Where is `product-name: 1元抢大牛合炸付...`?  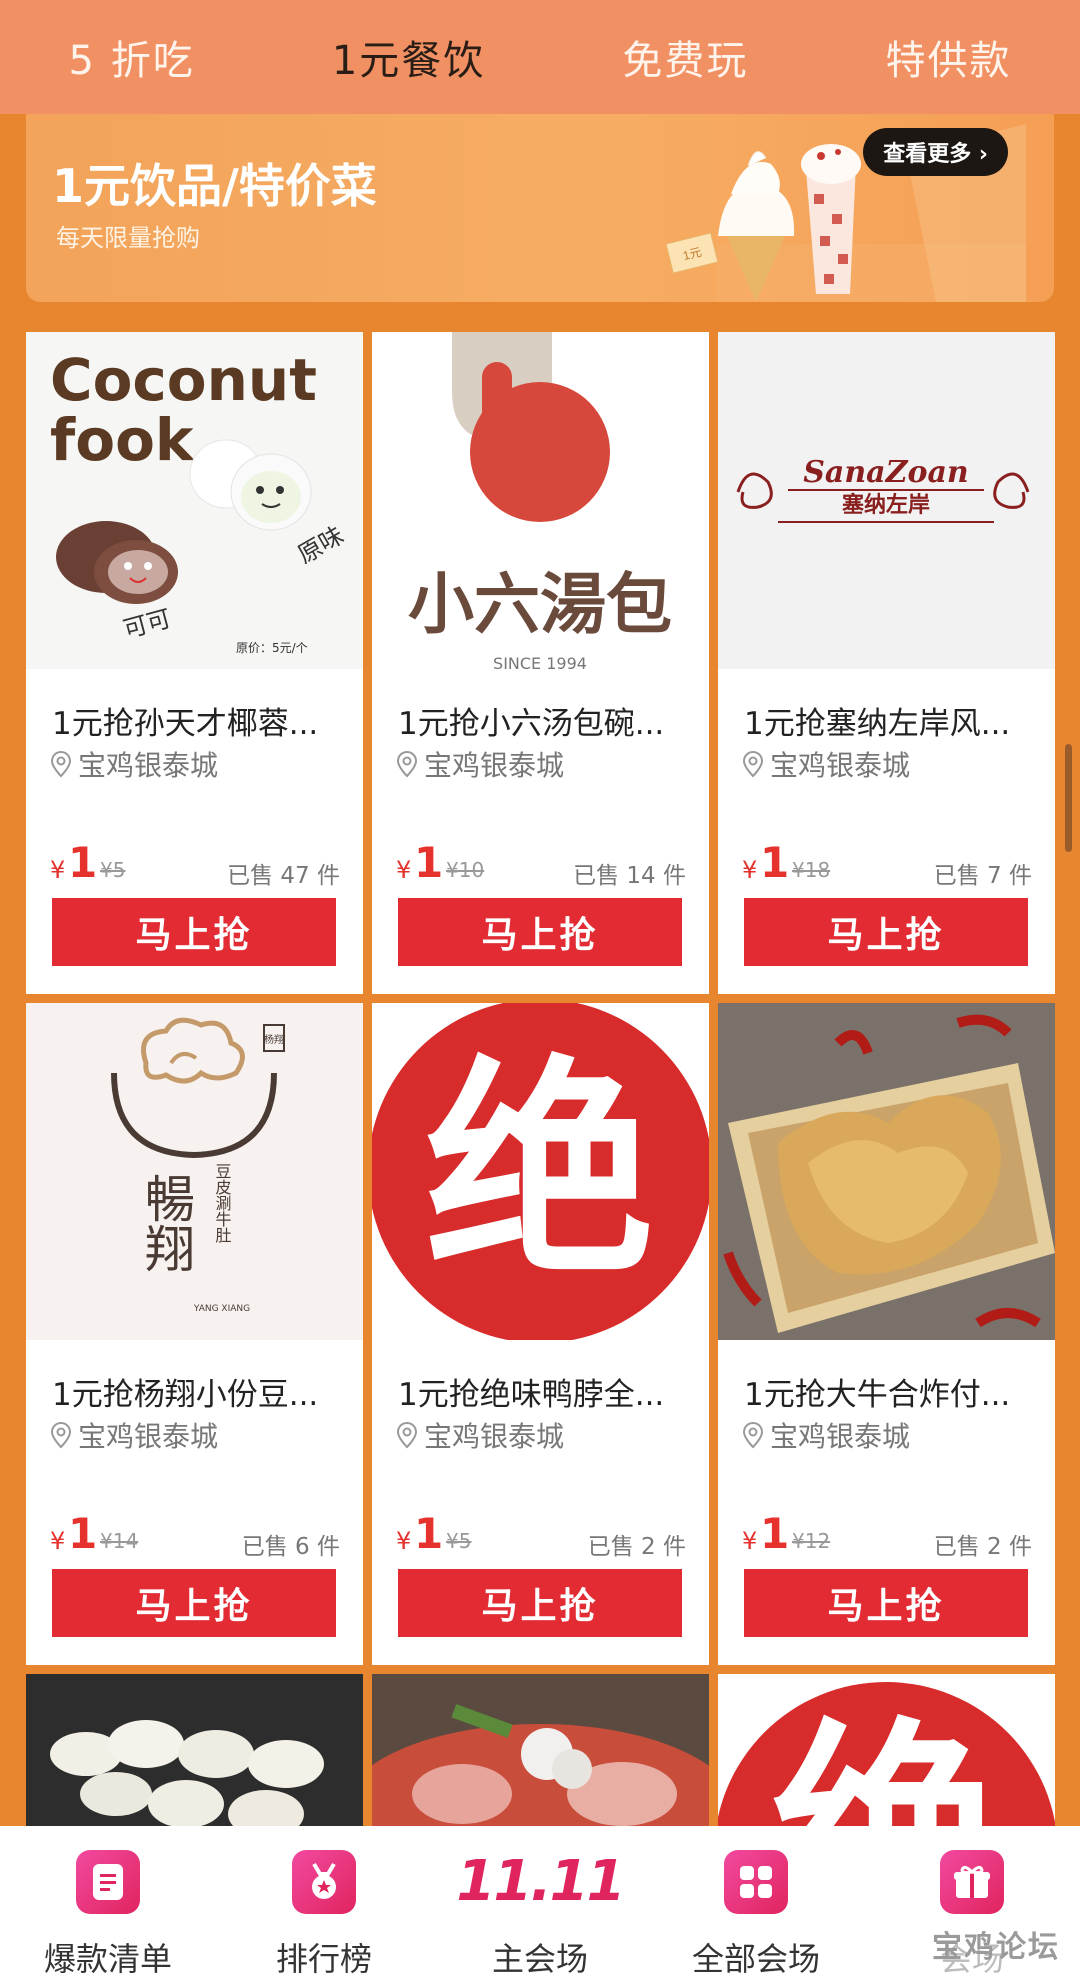 product-name: 1元抢大牛合炸付... is located at coordinates (877, 1395).